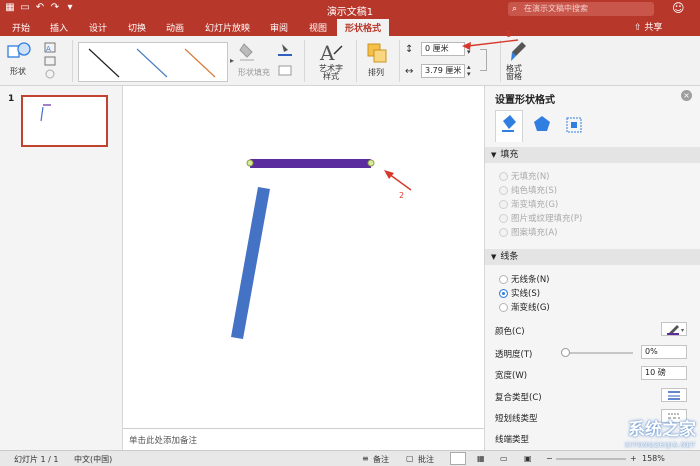  I want to click on line-color-picker: ▾, so click(674, 329).